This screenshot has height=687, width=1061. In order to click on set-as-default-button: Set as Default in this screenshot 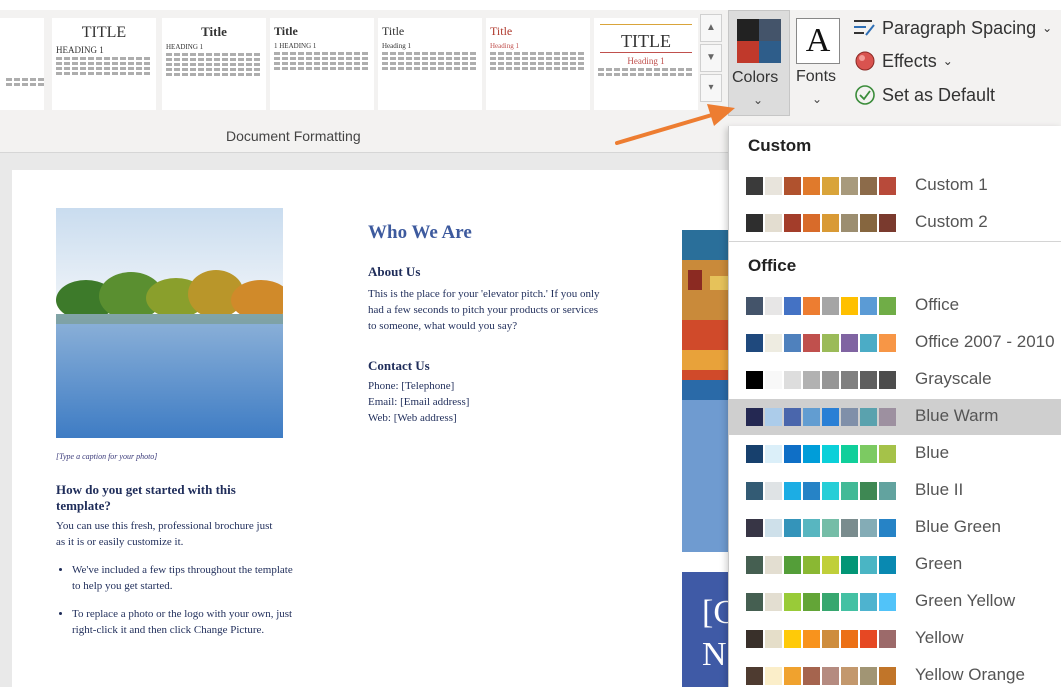, I will do `click(924, 95)`.